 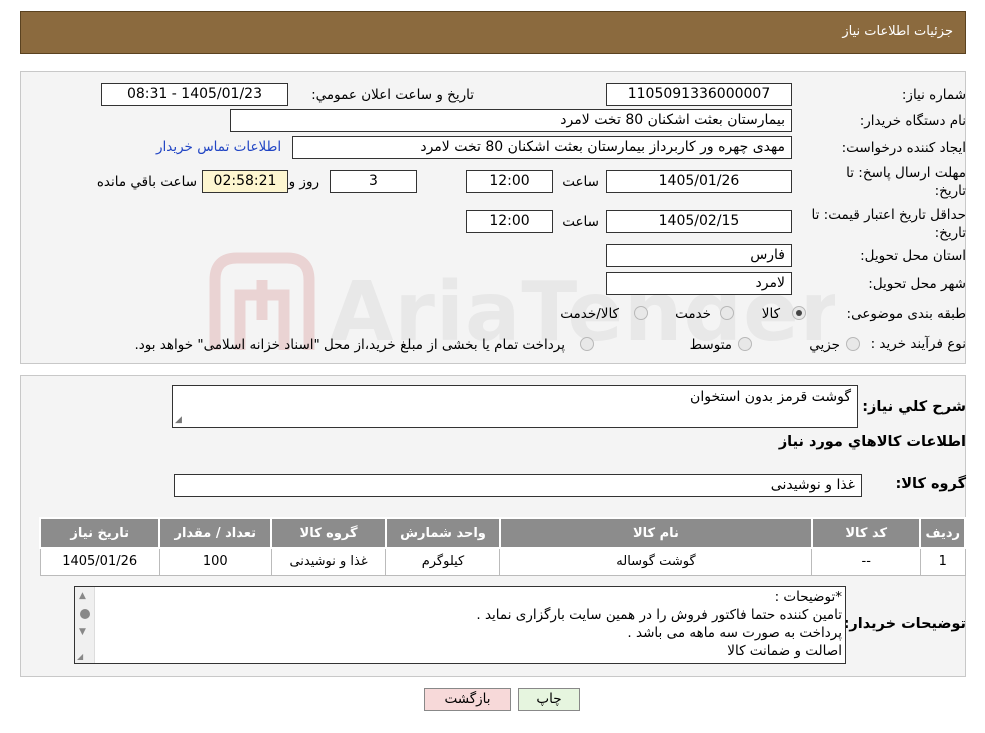 What do you see at coordinates (442, 533) in the screenshot?
I see `col-unit: واحد شمارش` at bounding box center [442, 533].